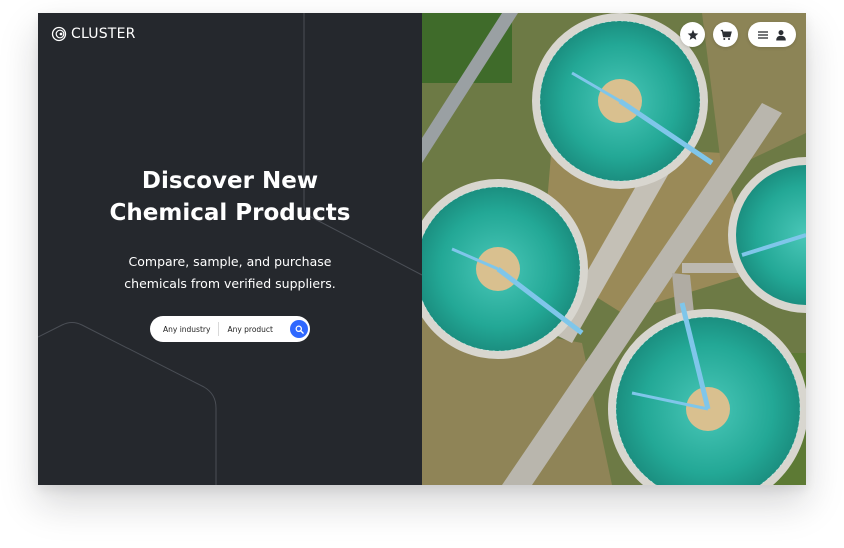  Describe the element at coordinates (59, 34) in the screenshot. I see `cluster-logo-icon` at that location.